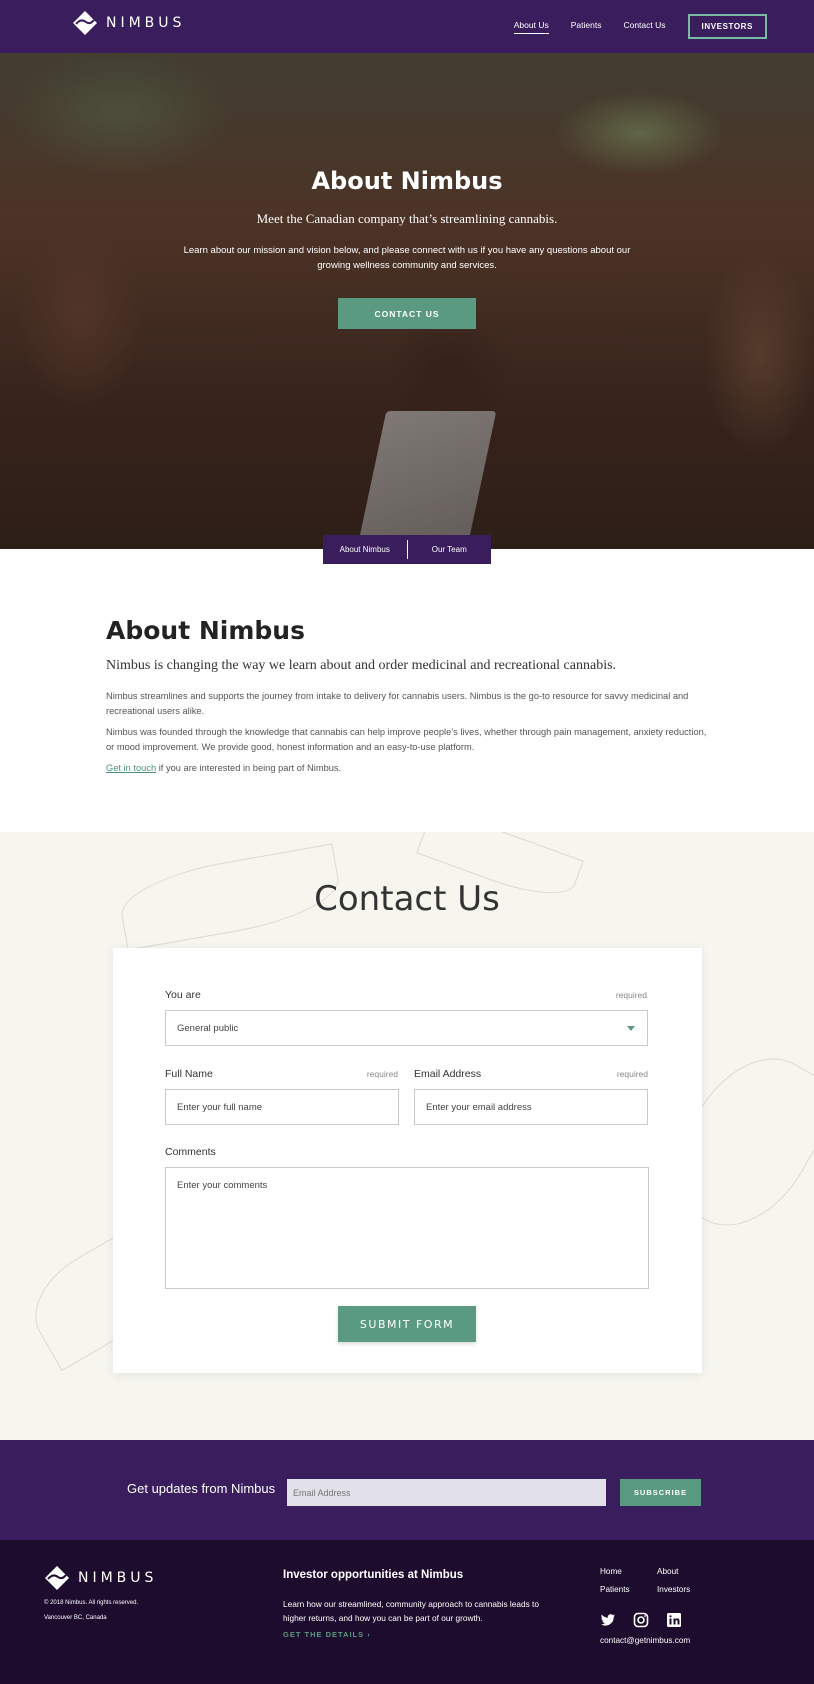 The width and height of the screenshot is (814, 1684). Describe the element at coordinates (407, 899) in the screenshot. I see `contact-title: Contact Us` at that location.